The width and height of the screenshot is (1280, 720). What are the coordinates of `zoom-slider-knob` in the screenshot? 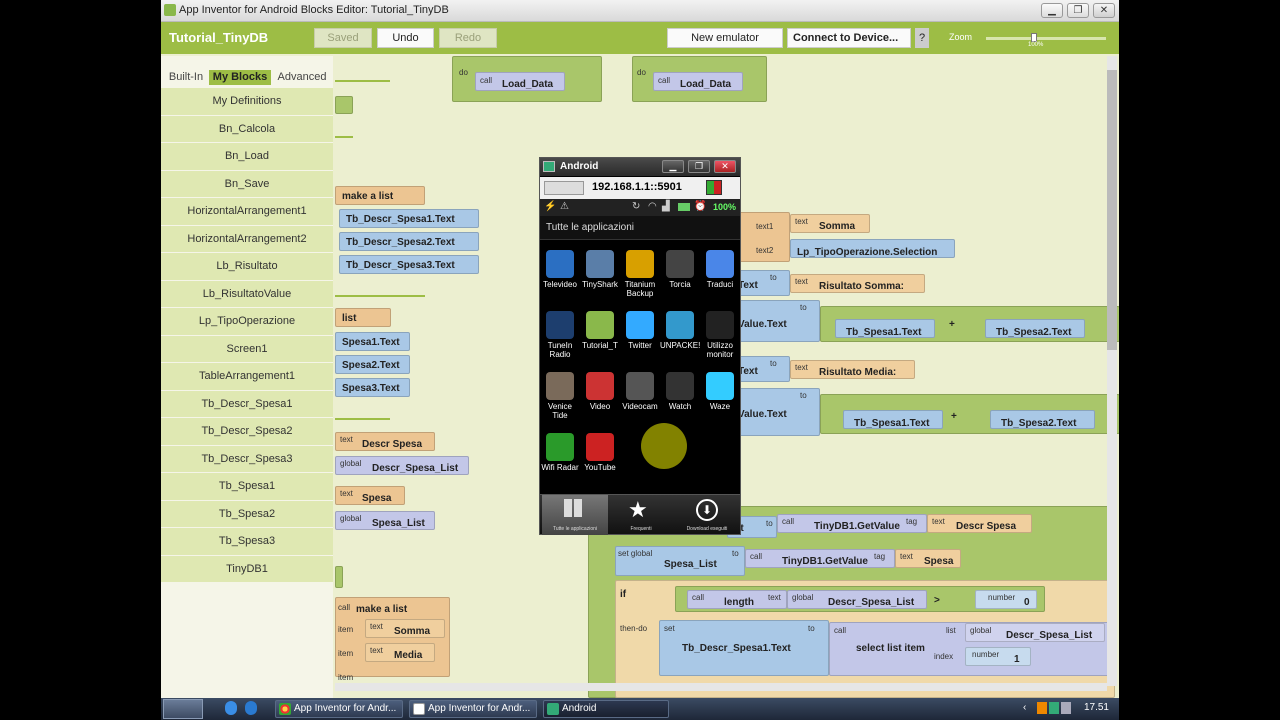 It's located at (1034, 37).